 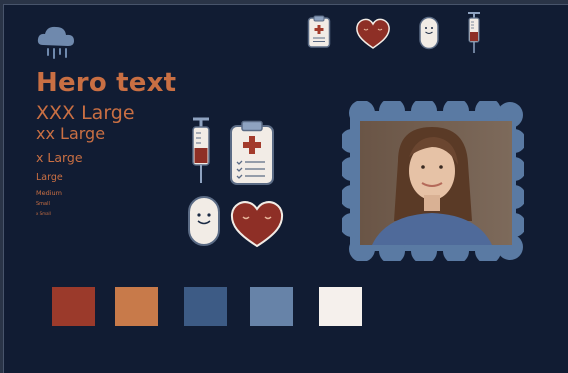 What do you see at coordinates (43, 213) in the screenshot?
I see `text-x-small: x Small` at bounding box center [43, 213].